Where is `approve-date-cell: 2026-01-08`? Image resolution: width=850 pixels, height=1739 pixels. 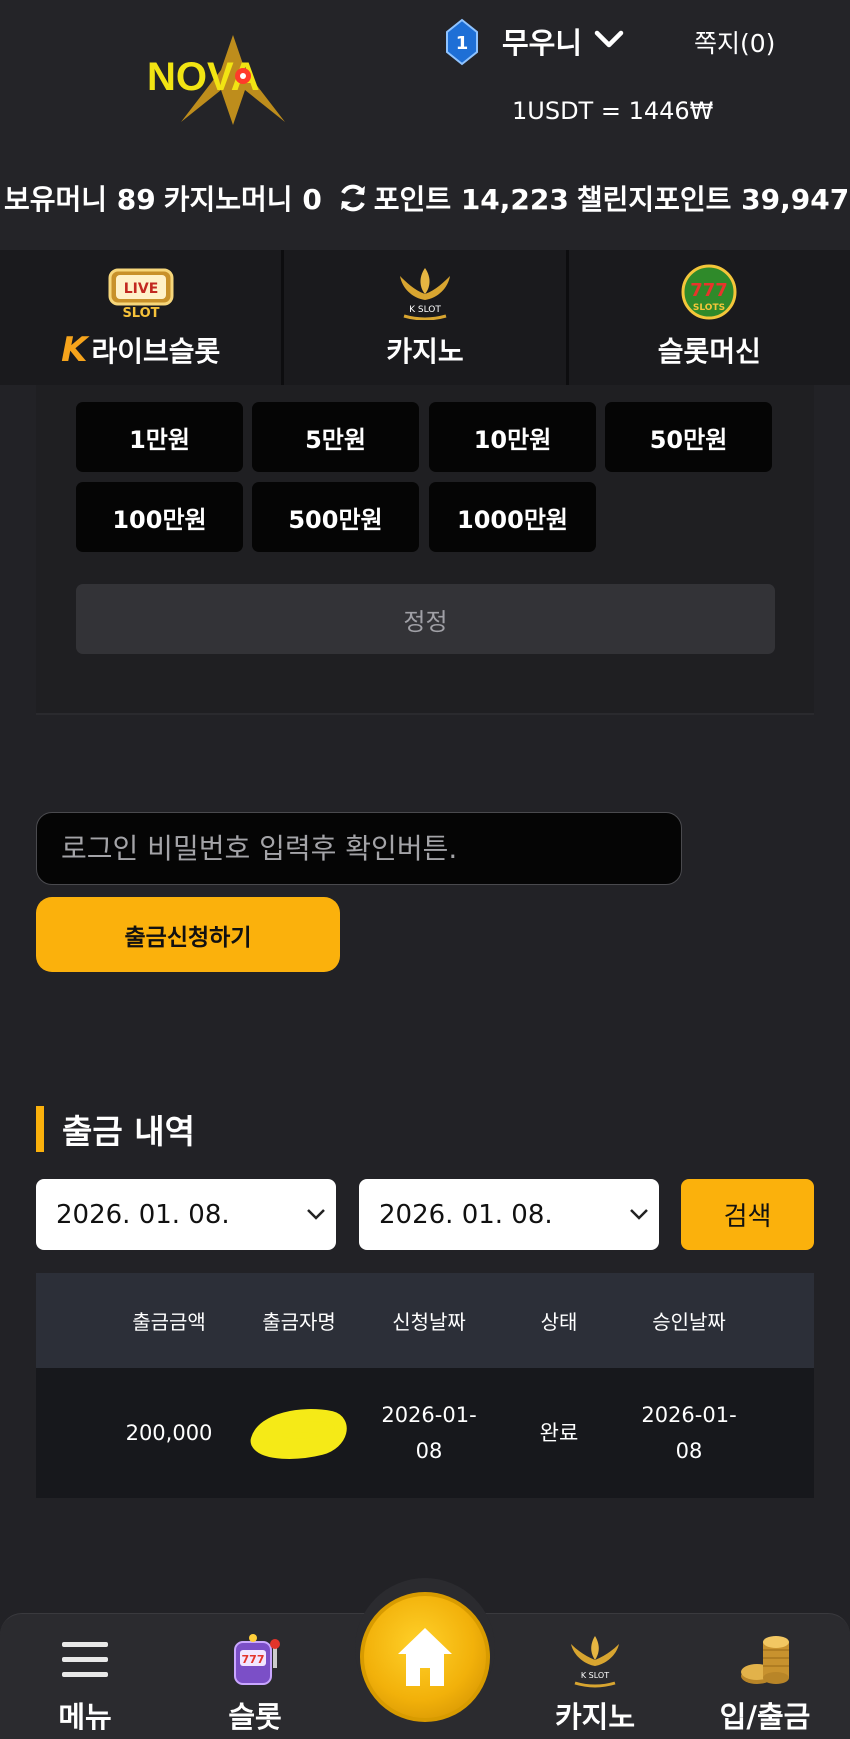 approve-date-cell: 2026-01-08 is located at coordinates (689, 1433).